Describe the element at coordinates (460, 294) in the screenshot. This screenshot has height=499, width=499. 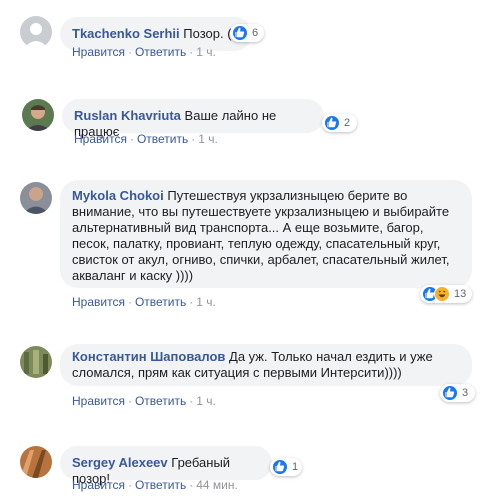
I see `reaction-count: 13` at that location.